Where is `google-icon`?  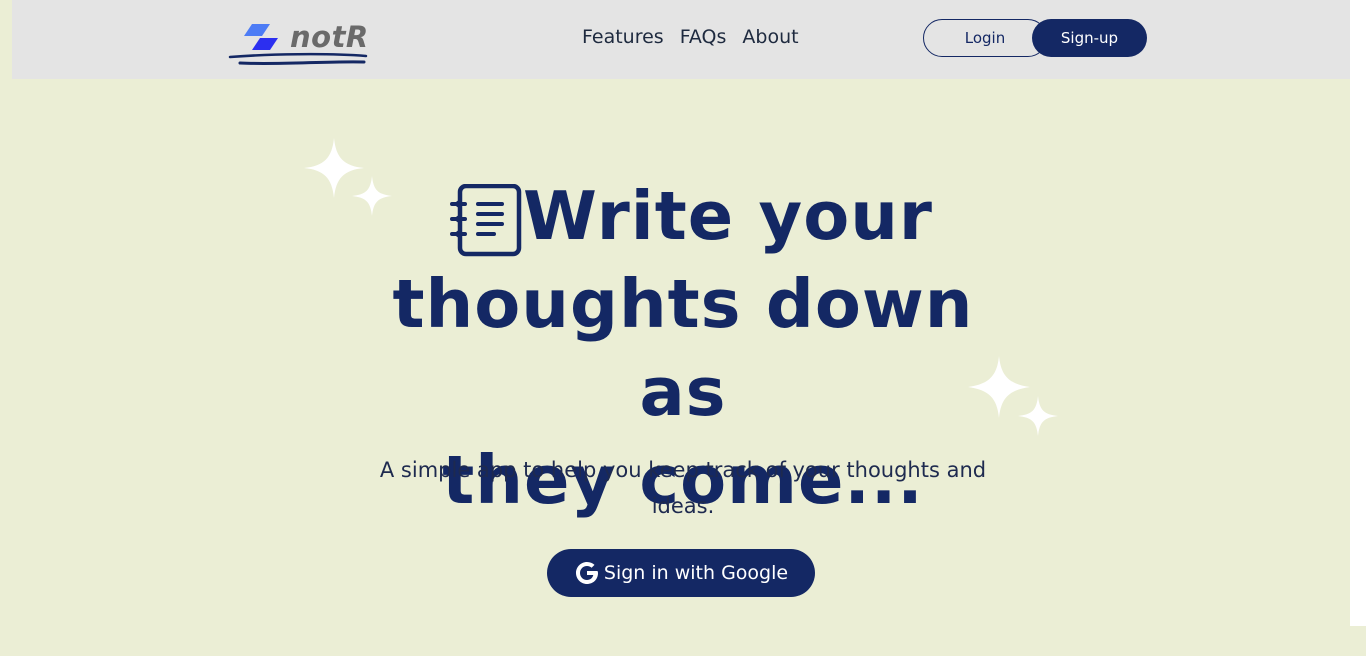
google-icon is located at coordinates (586, 573).